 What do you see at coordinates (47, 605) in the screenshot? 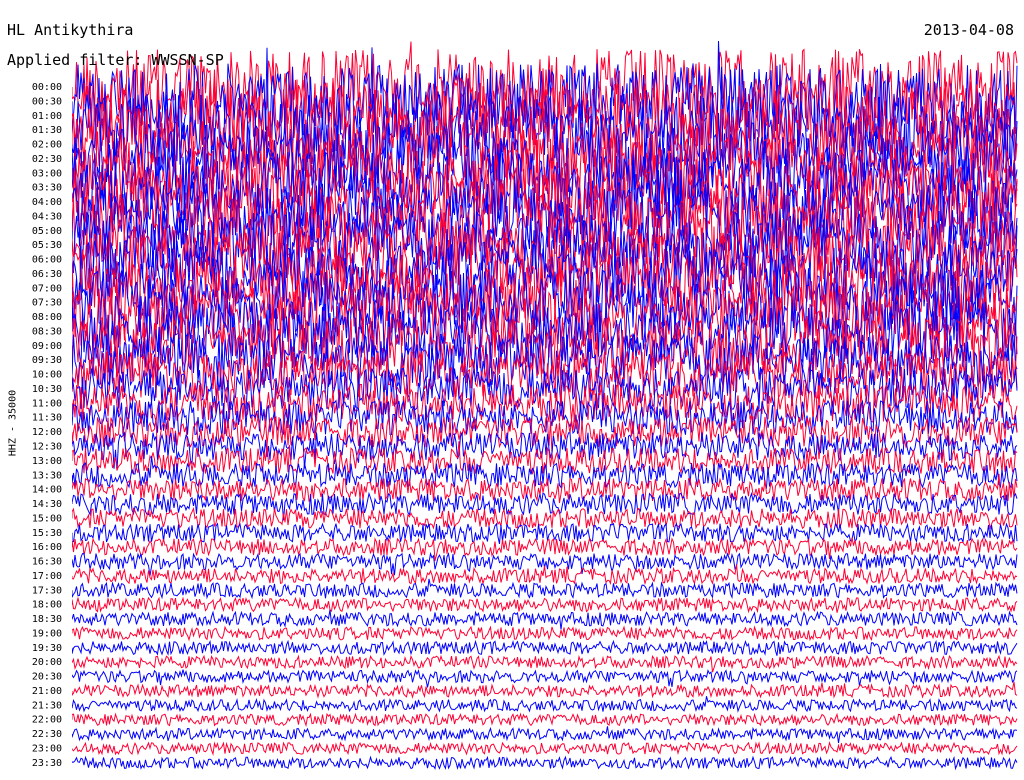
I see `row-label: 18:00` at bounding box center [47, 605].